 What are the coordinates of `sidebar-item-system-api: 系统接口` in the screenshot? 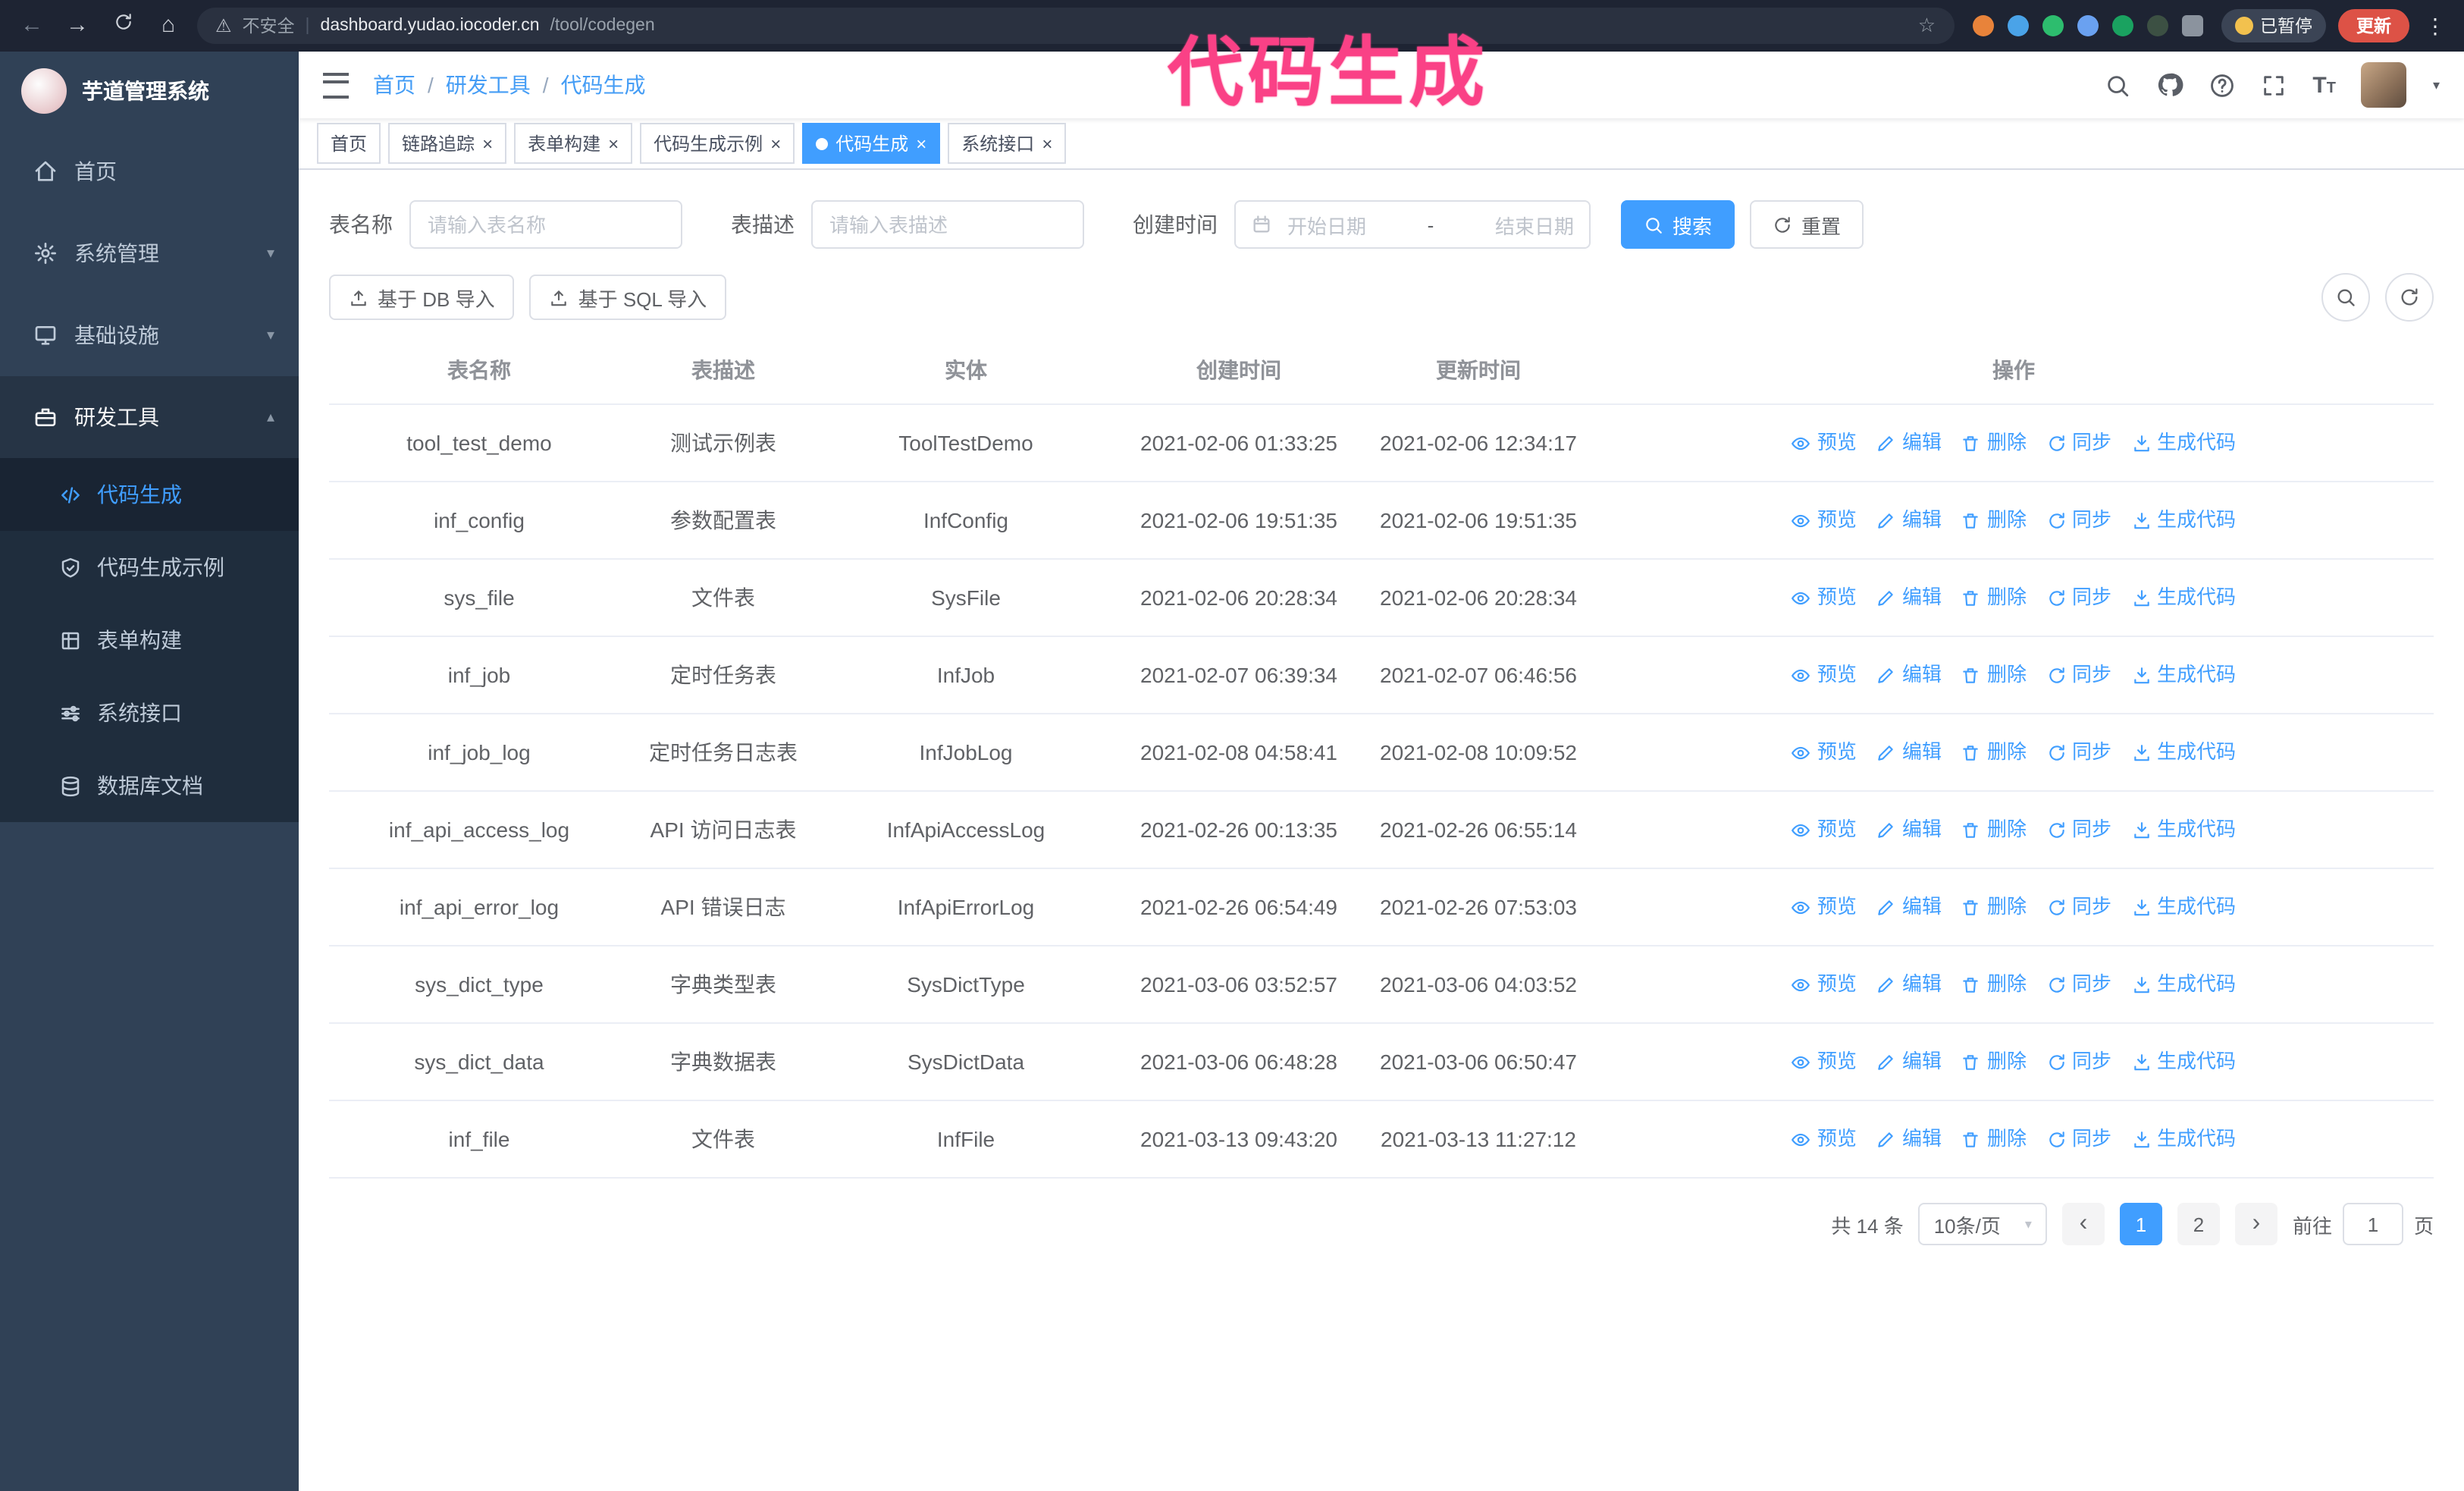 It's located at (150, 712).